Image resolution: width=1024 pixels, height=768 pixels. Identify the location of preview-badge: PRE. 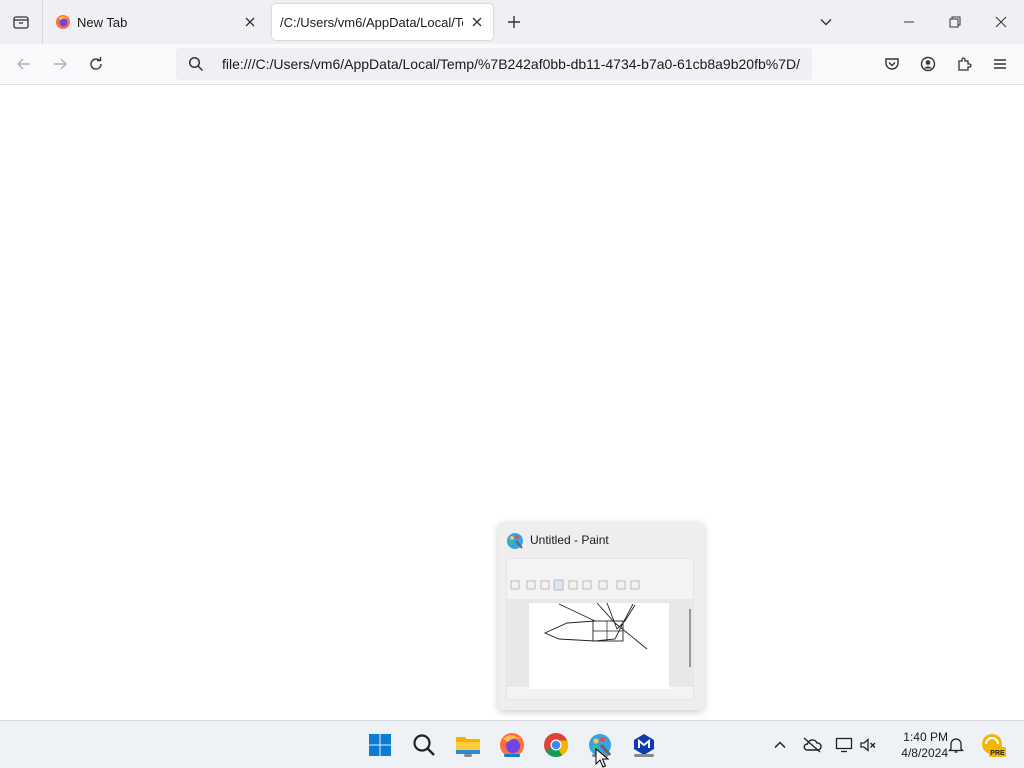
(997, 753).